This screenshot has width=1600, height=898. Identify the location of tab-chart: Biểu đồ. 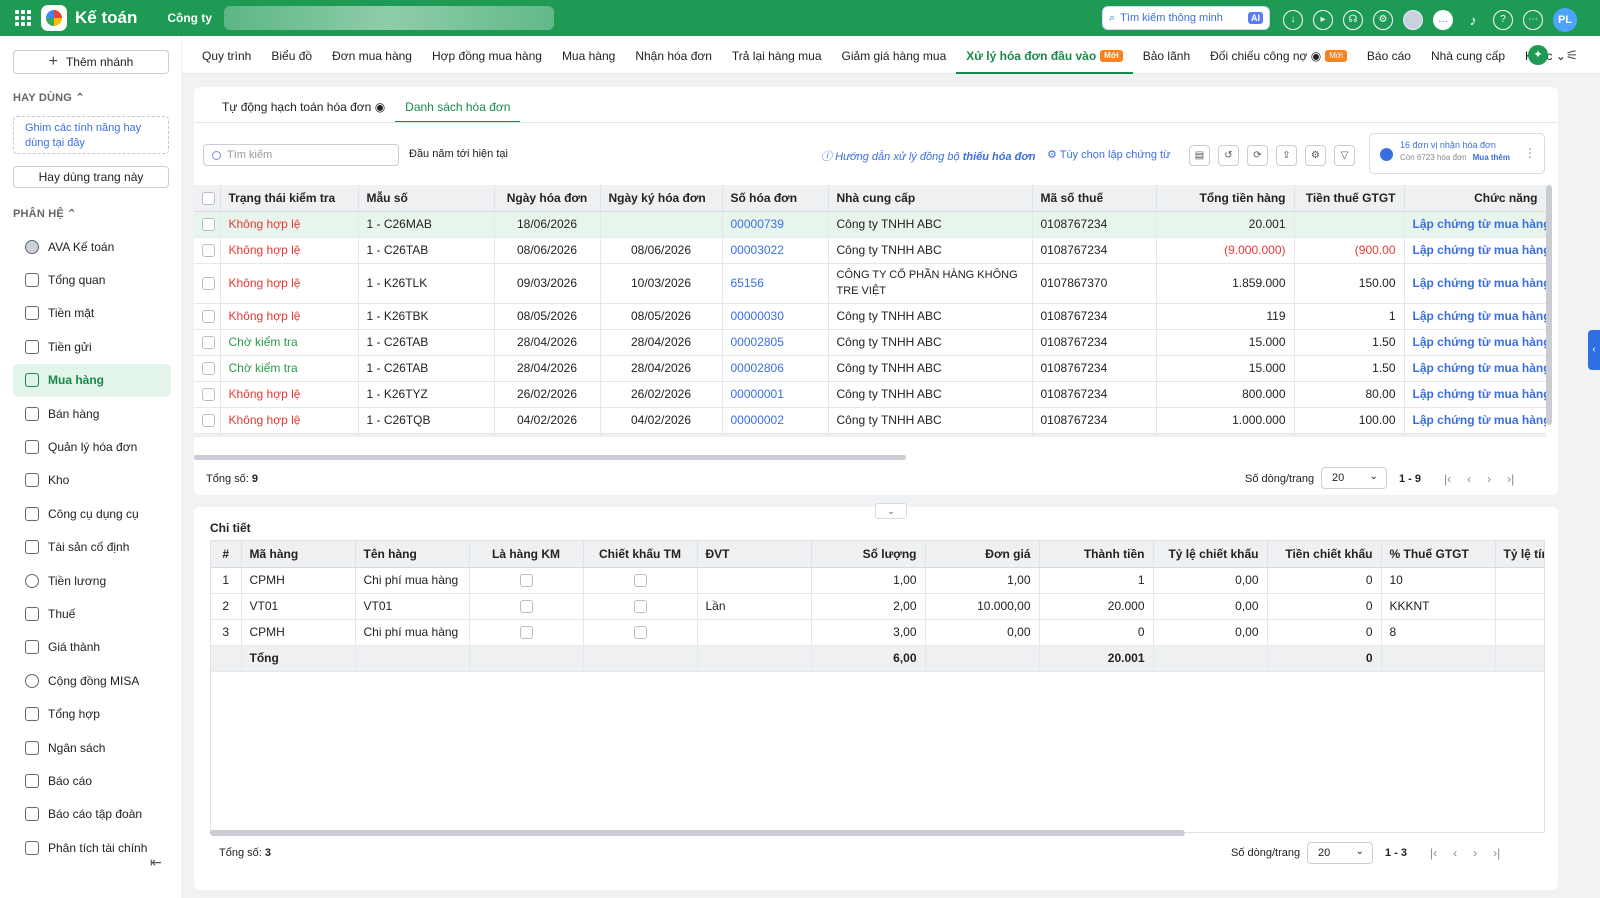
(291, 55).